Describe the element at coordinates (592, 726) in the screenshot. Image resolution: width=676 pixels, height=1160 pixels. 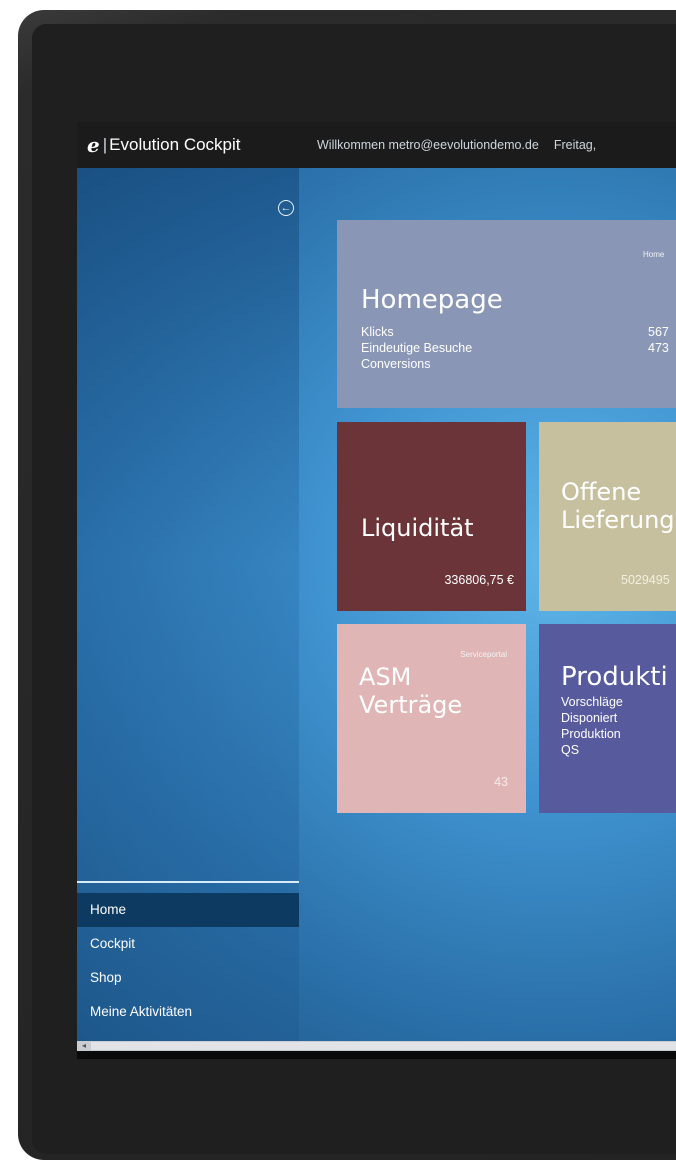
I see `tile-produktion-rows: Vorschläge Disponiert Produktion QS` at that location.